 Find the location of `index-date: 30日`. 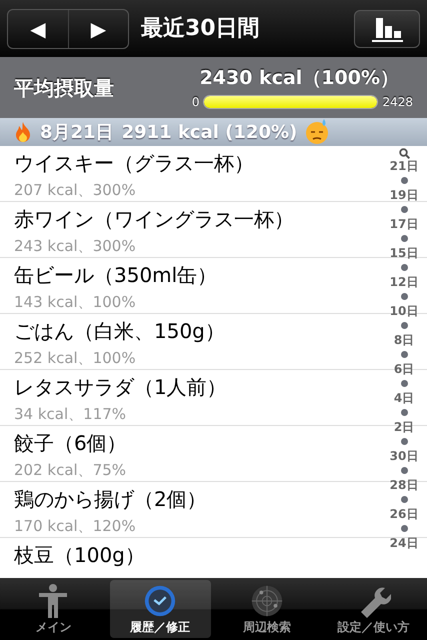

index-date: 30日 is located at coordinates (404, 456).